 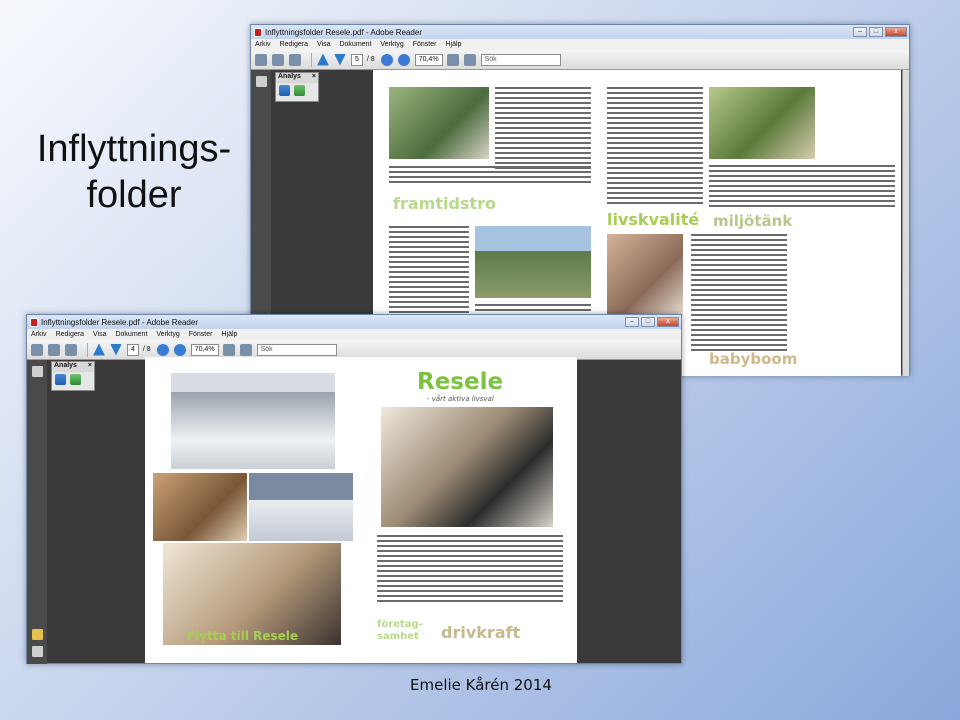 What do you see at coordinates (134, 149) in the screenshot?
I see `slide-title-line1: Inflyttnings-` at bounding box center [134, 149].